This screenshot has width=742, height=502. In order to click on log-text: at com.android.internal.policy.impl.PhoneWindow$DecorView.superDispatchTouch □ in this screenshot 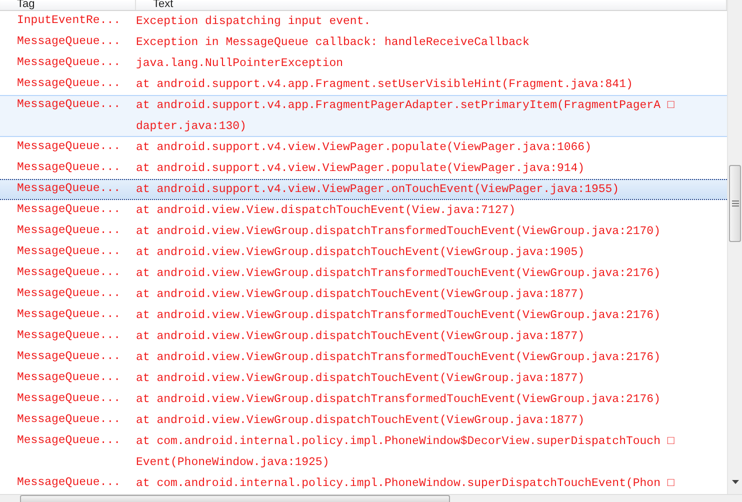, I will do `click(405, 442)`.